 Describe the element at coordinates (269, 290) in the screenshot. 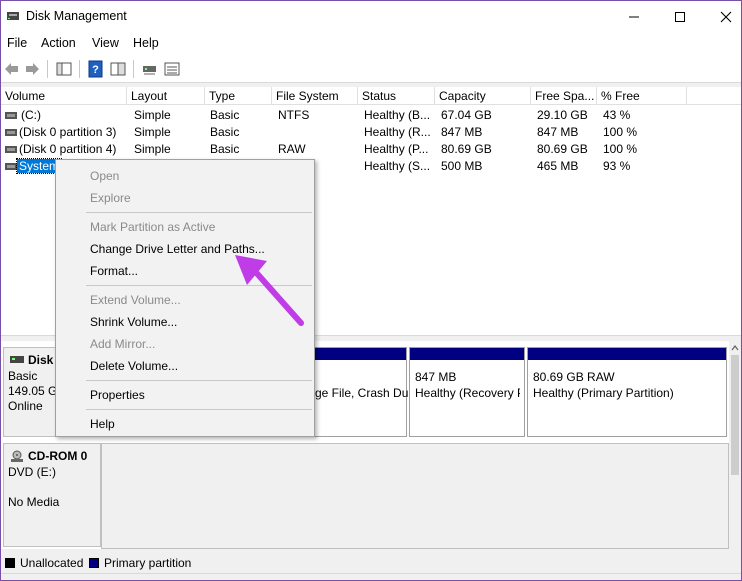

I see `annotation-arrow-icon` at that location.